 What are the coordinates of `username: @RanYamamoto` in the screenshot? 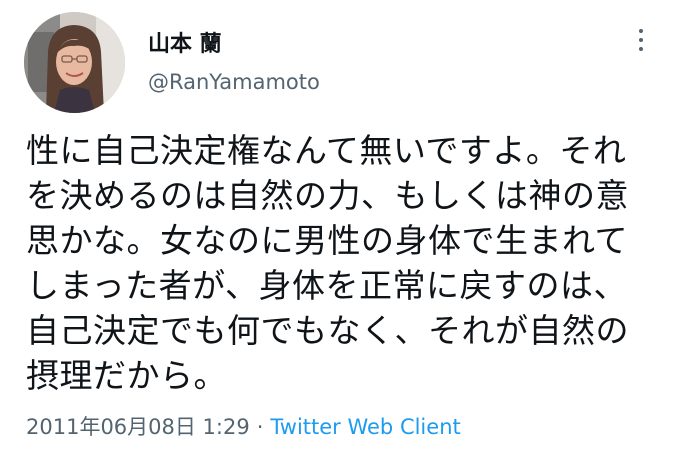 It's located at (234, 82).